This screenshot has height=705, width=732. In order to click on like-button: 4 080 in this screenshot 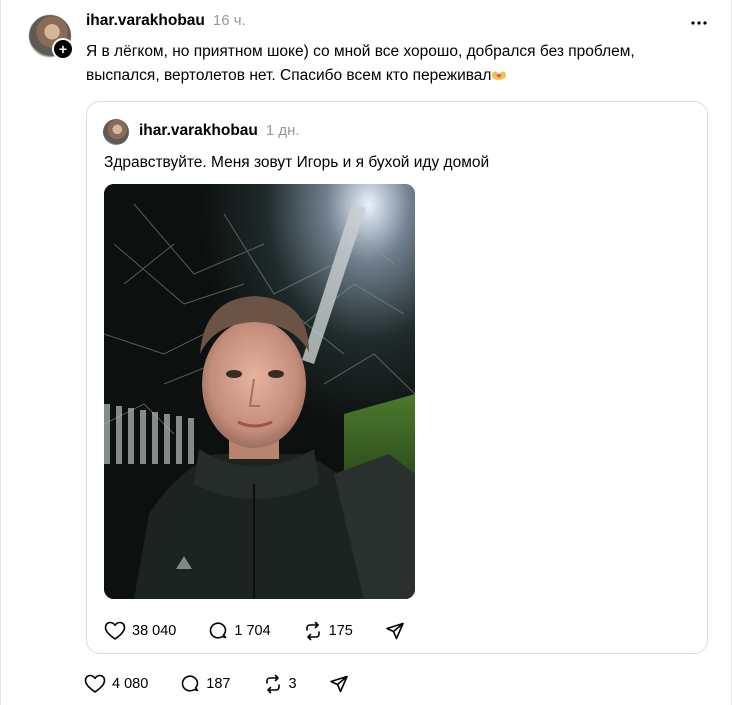, I will do `click(116, 684)`.